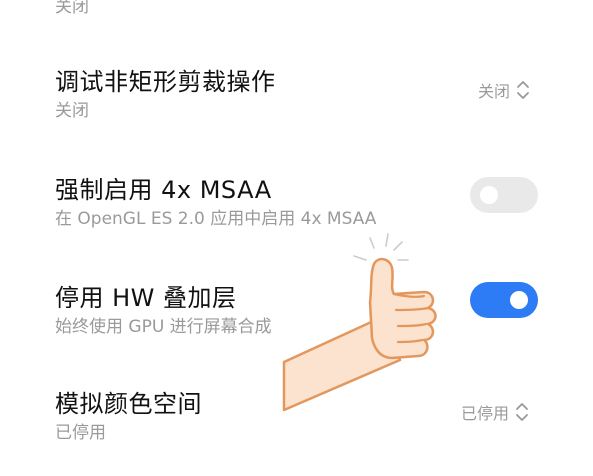 Image resolution: width=593 pixels, height=476 pixels. I want to click on setting-subtitle: 已停用, so click(80, 433).